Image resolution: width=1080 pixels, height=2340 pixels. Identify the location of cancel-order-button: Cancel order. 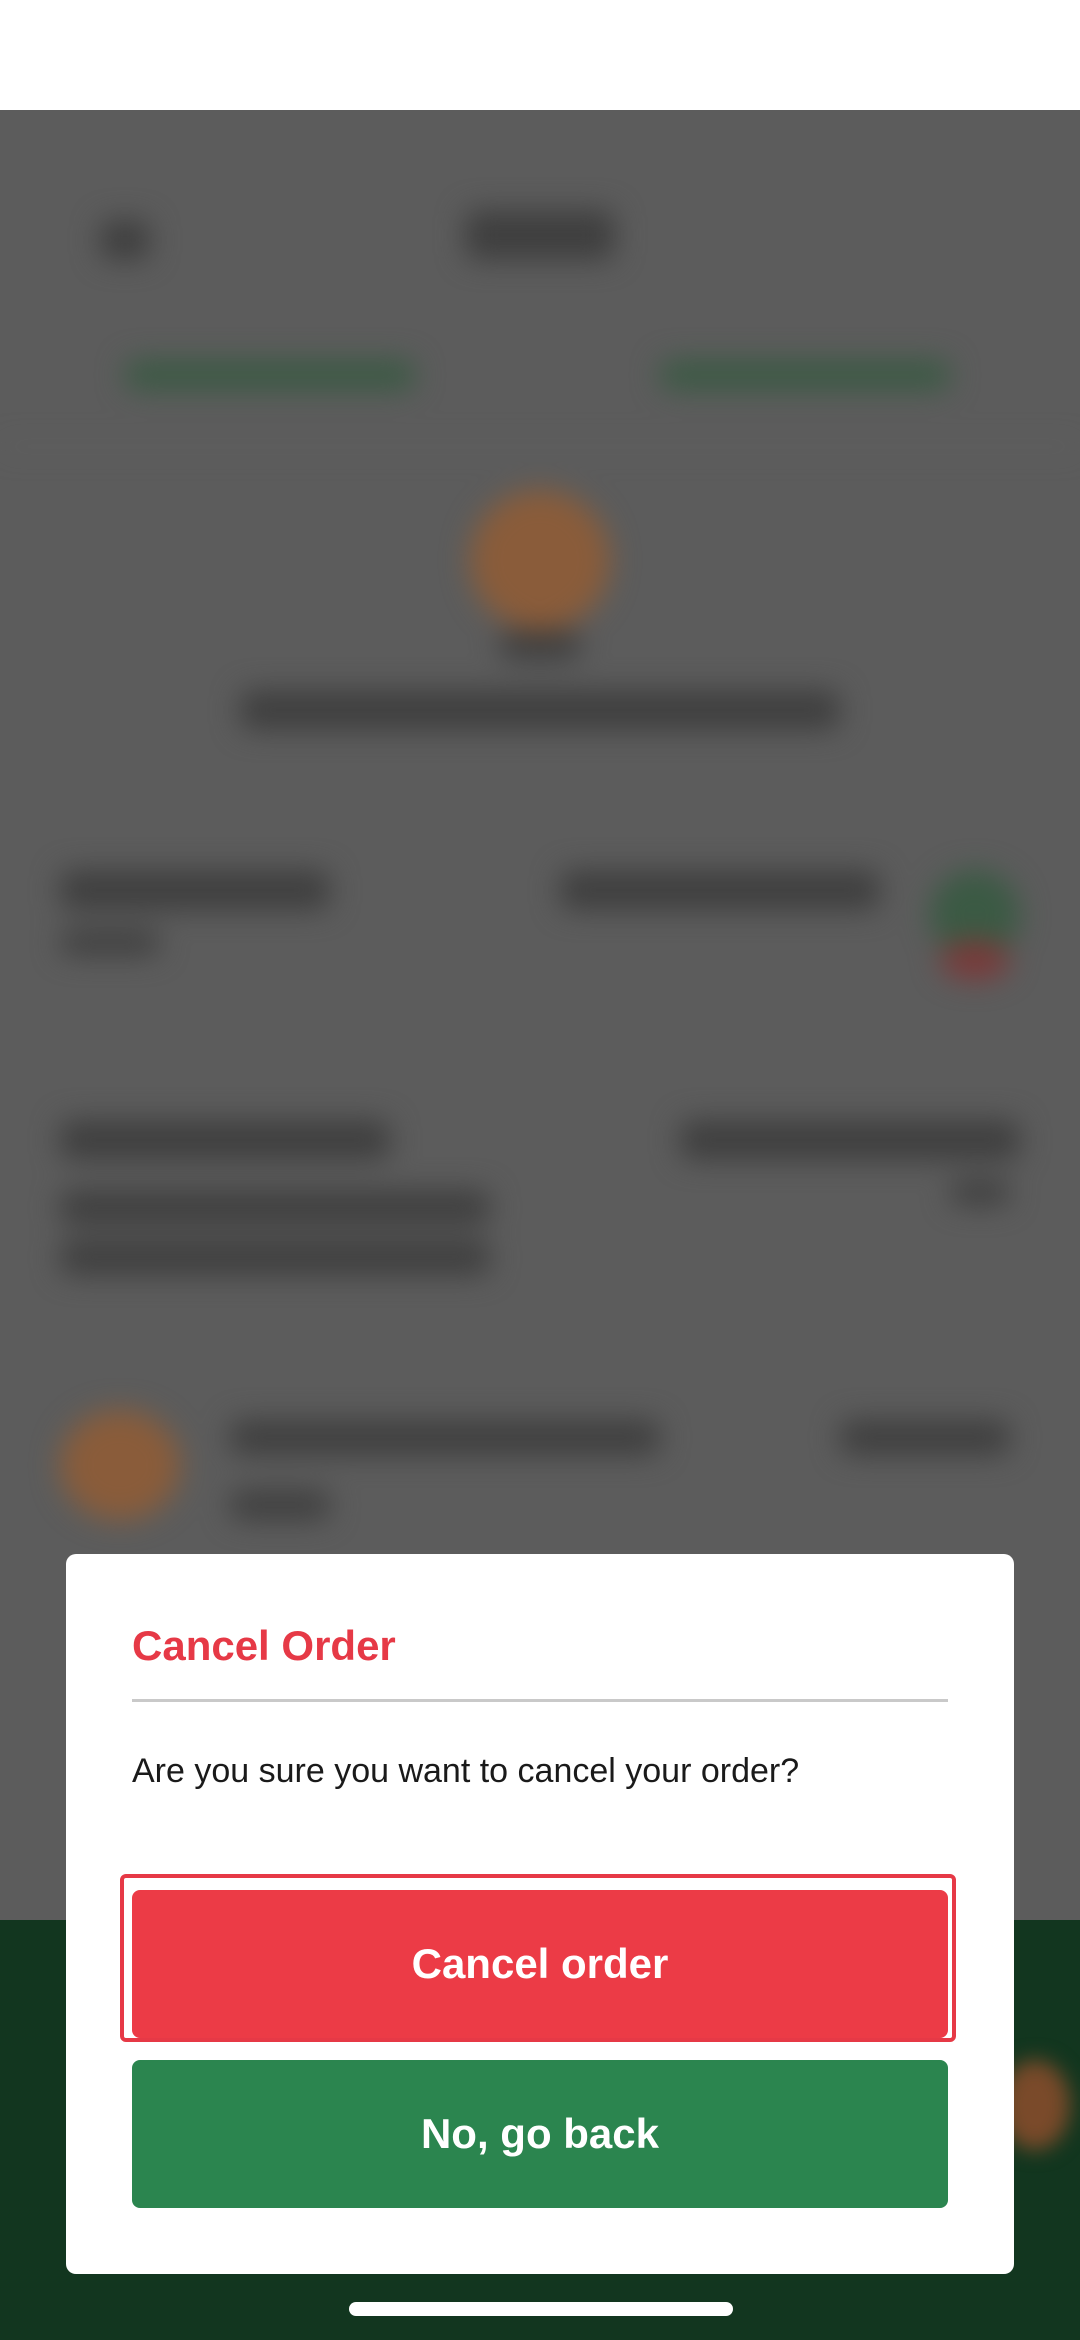
(540, 1964).